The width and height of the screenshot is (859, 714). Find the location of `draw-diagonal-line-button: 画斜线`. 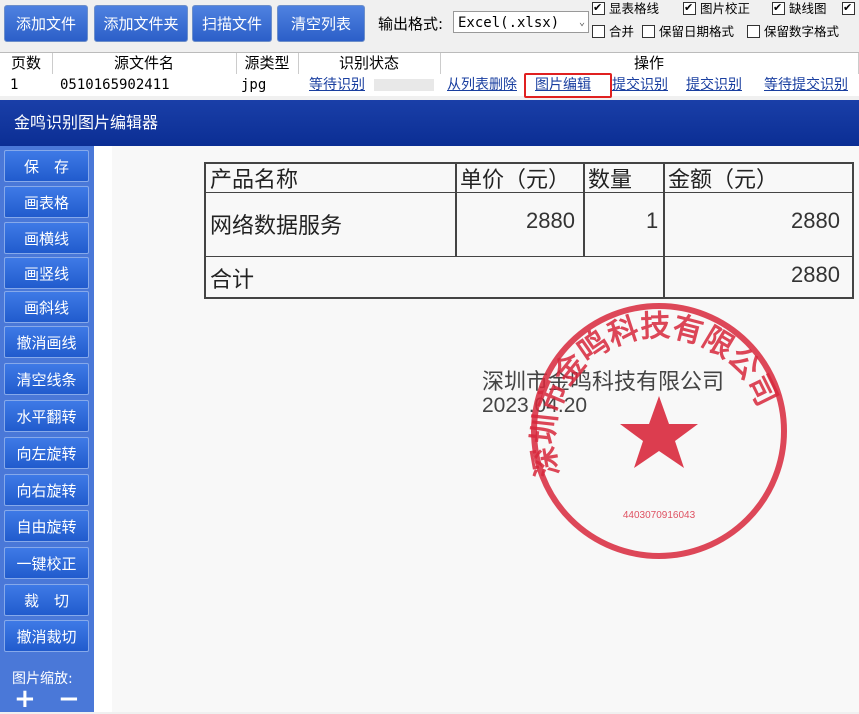

draw-diagonal-line-button: 画斜线 is located at coordinates (46, 307).